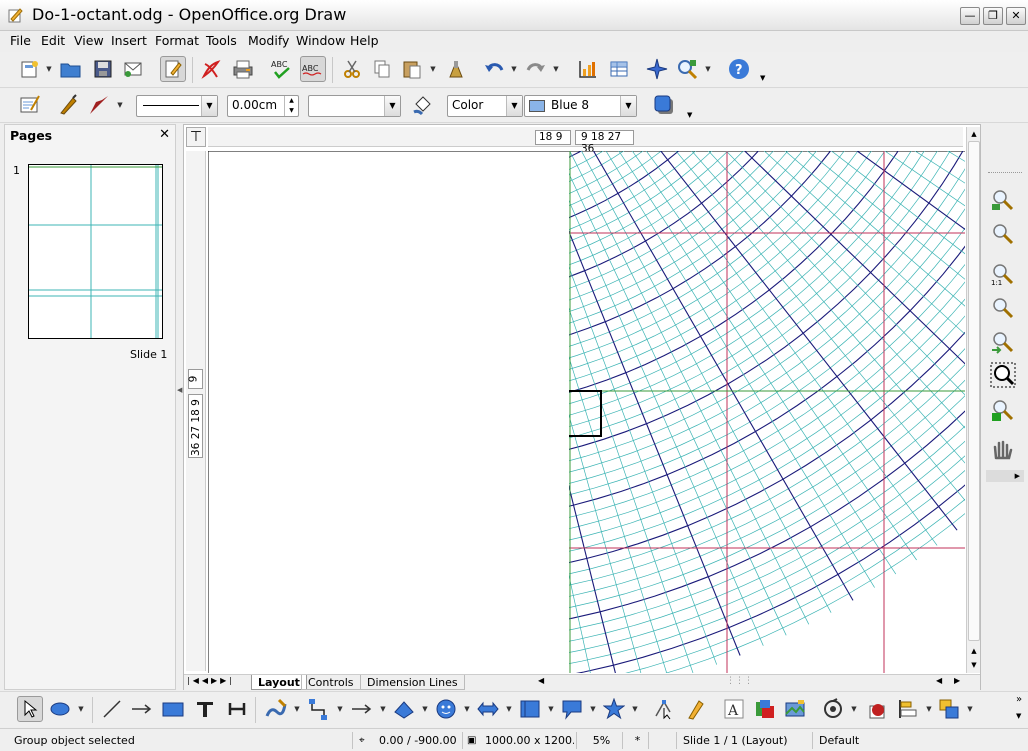  What do you see at coordinates (412, 69) in the screenshot?
I see `paste-icon` at bounding box center [412, 69].